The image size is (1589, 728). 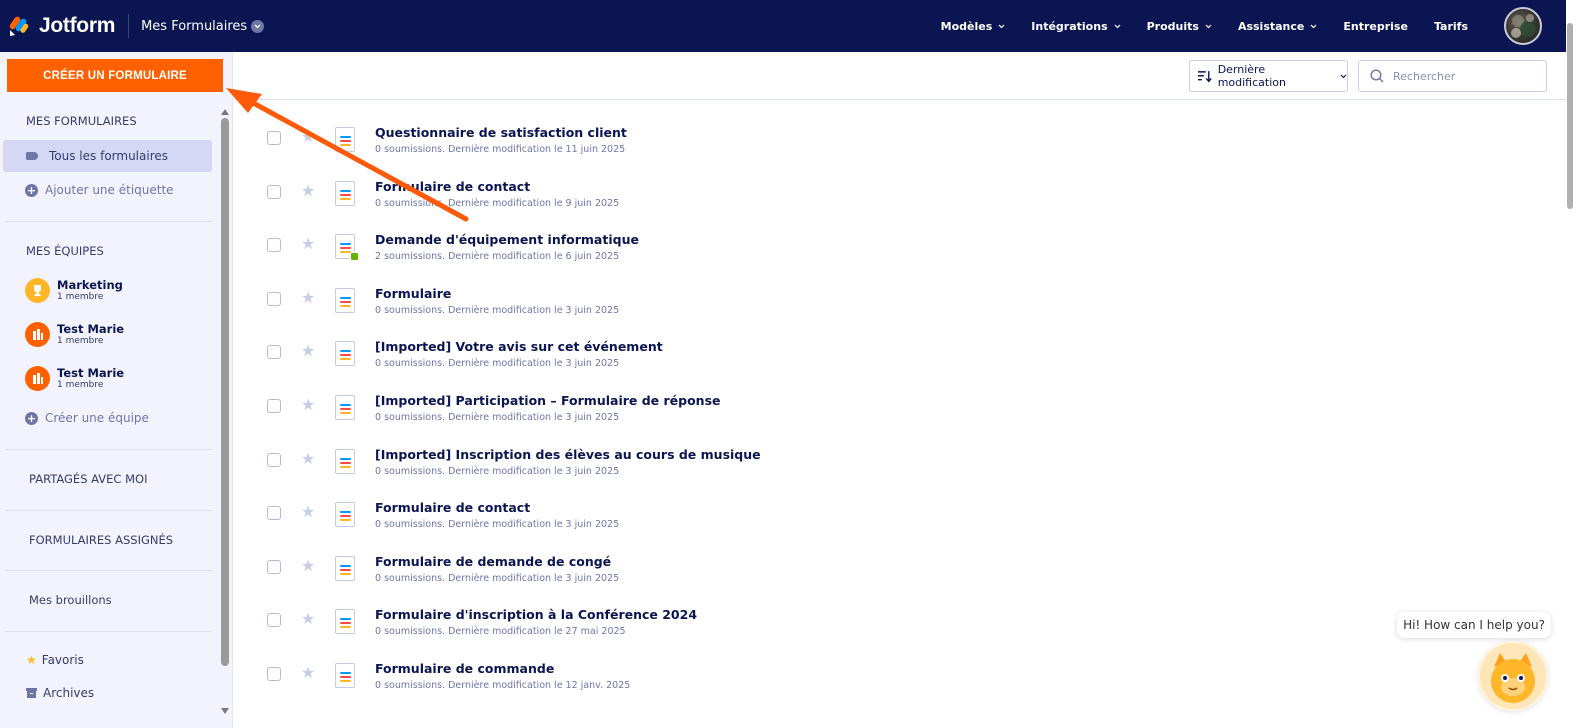 I want to click on scroll-up-icon, so click(x=225, y=112).